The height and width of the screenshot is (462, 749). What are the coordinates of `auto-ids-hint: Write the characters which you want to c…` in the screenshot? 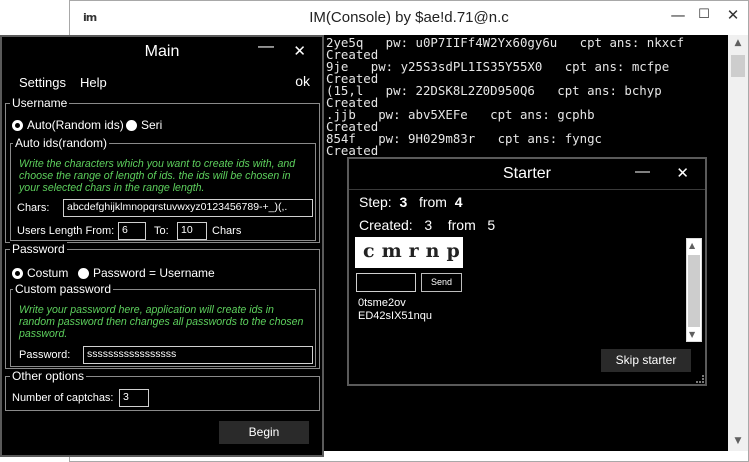 It's located at (157, 176).